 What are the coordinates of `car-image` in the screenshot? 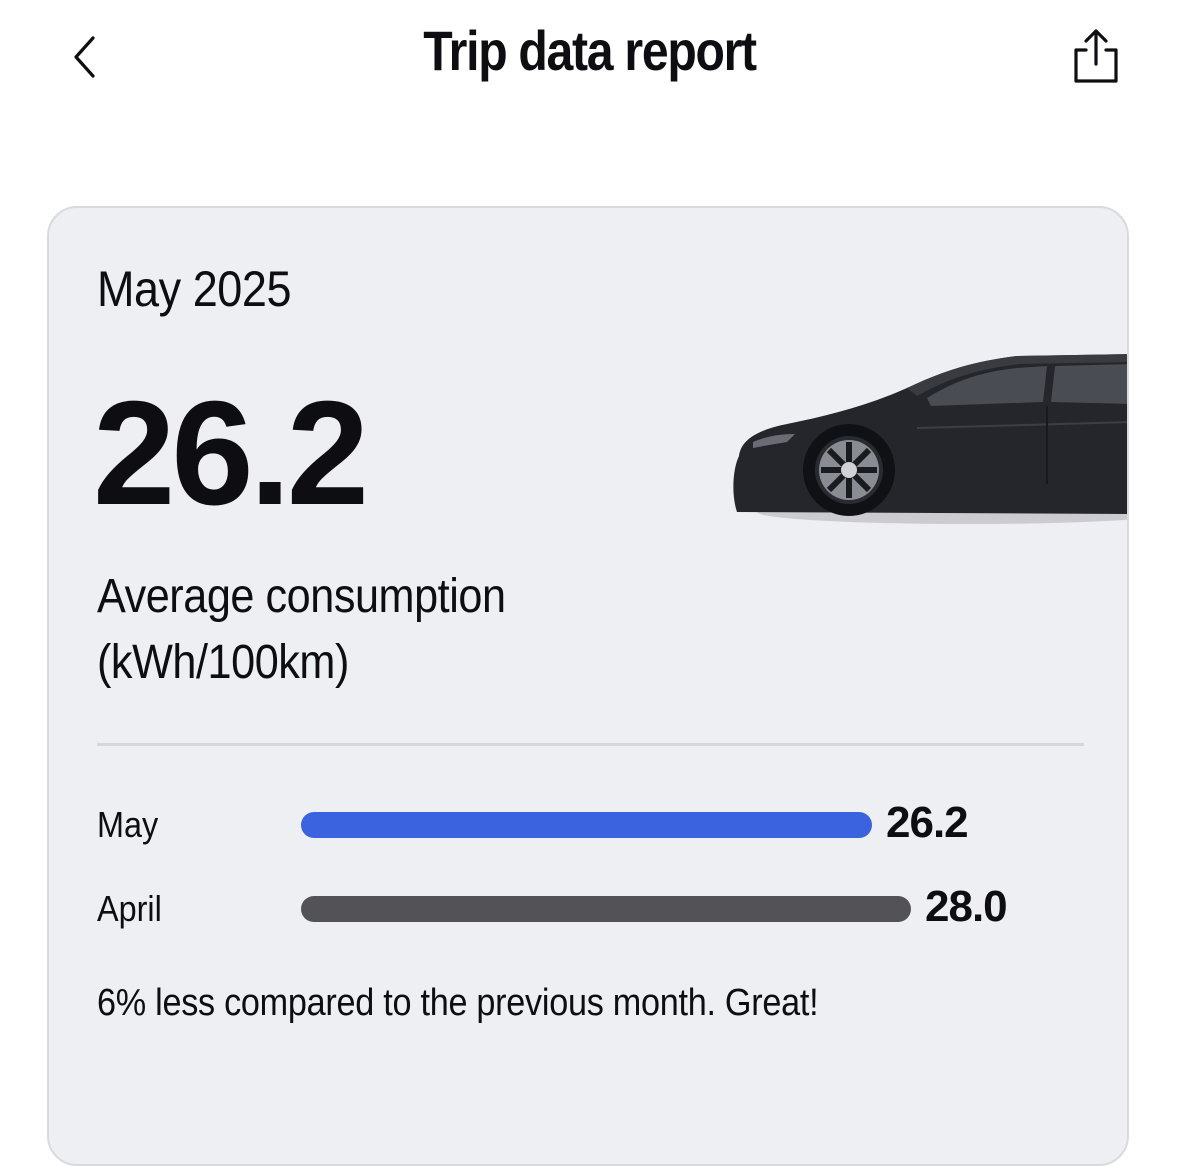 It's located at (930, 439).